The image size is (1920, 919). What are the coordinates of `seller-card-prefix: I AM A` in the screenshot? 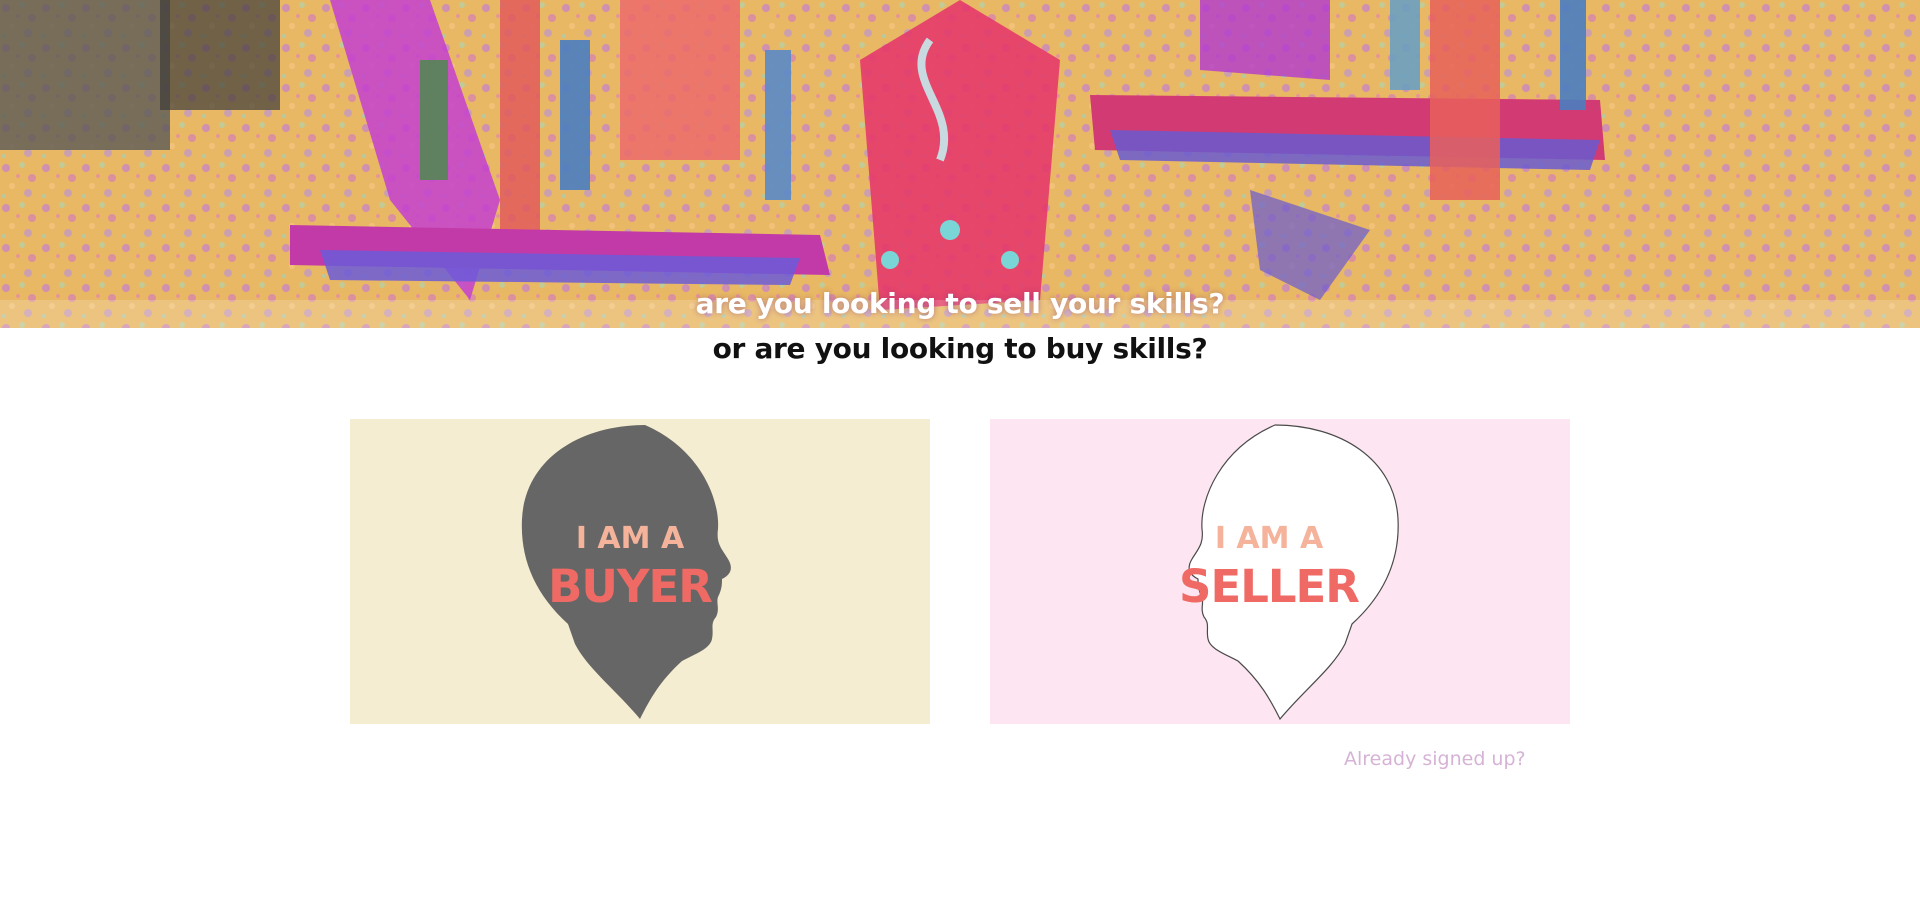 It's located at (1269, 538).